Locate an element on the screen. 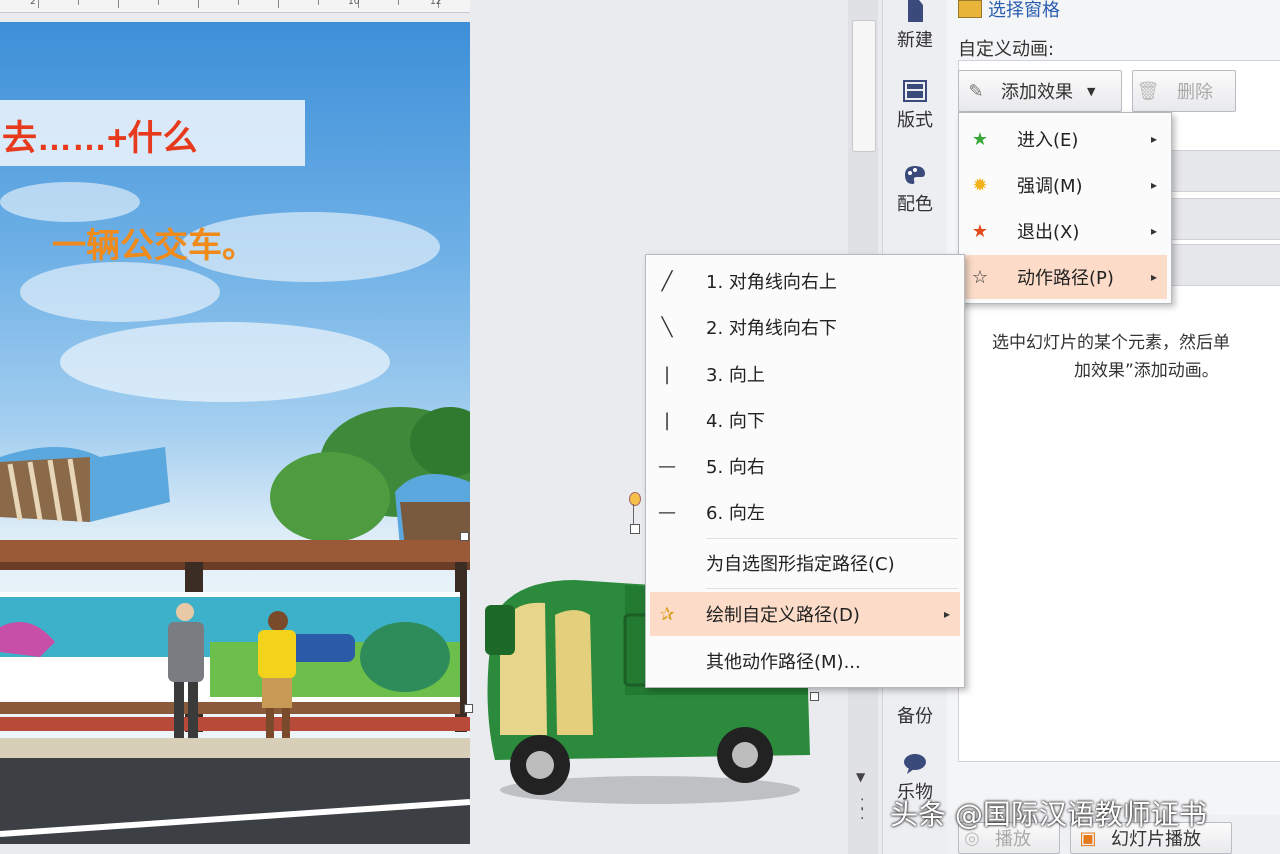 The image size is (1280, 854). palette-icon is located at coordinates (915, 175).